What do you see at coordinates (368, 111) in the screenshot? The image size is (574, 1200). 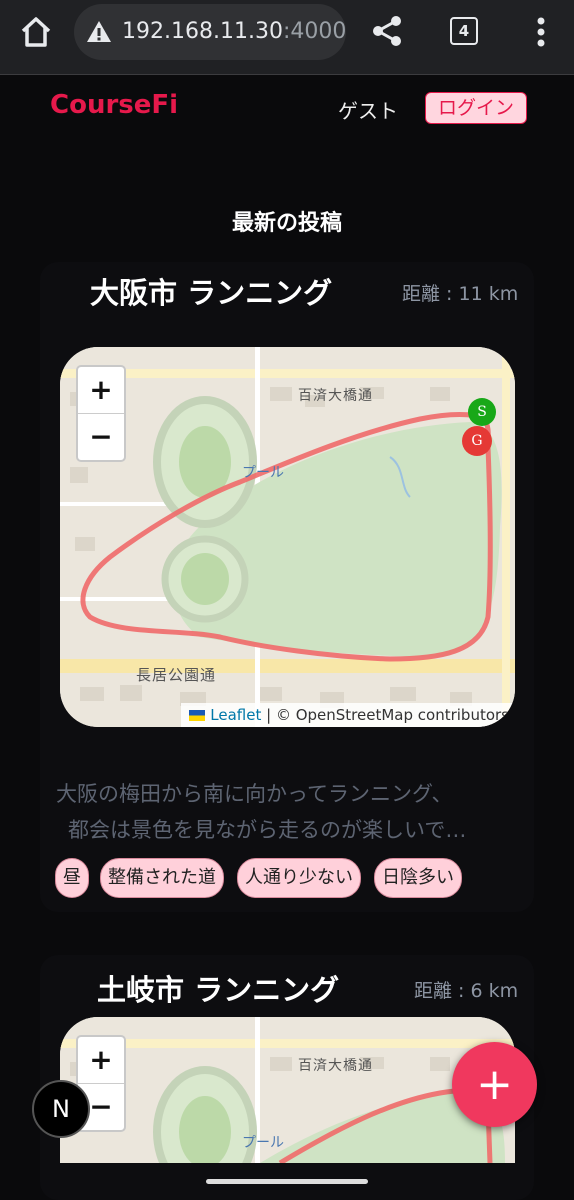 I see `guest-label: ゲスト` at bounding box center [368, 111].